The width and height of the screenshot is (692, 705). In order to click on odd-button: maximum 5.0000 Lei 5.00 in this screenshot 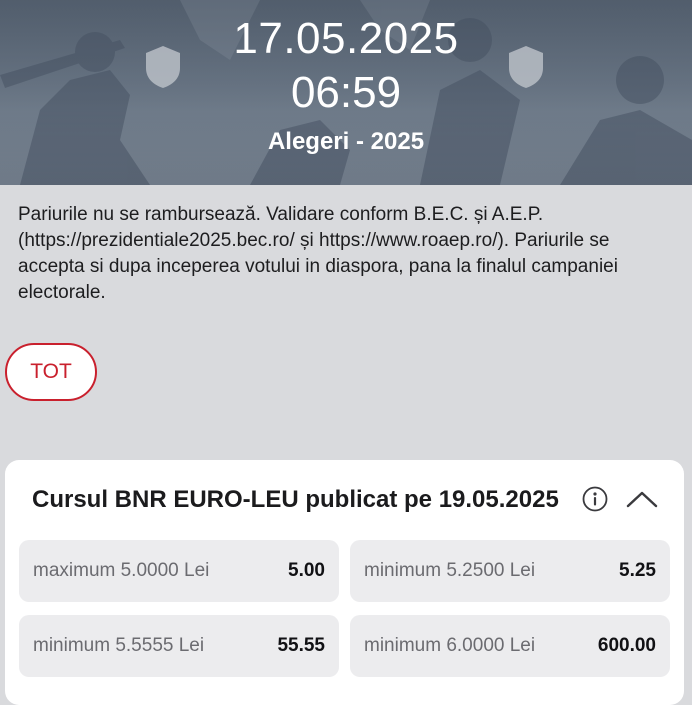, I will do `click(179, 571)`.